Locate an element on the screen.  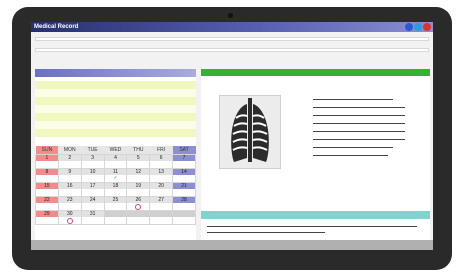
calendar-week: 22 23 24 25 26 27 28 is located at coordinates (115, 203).